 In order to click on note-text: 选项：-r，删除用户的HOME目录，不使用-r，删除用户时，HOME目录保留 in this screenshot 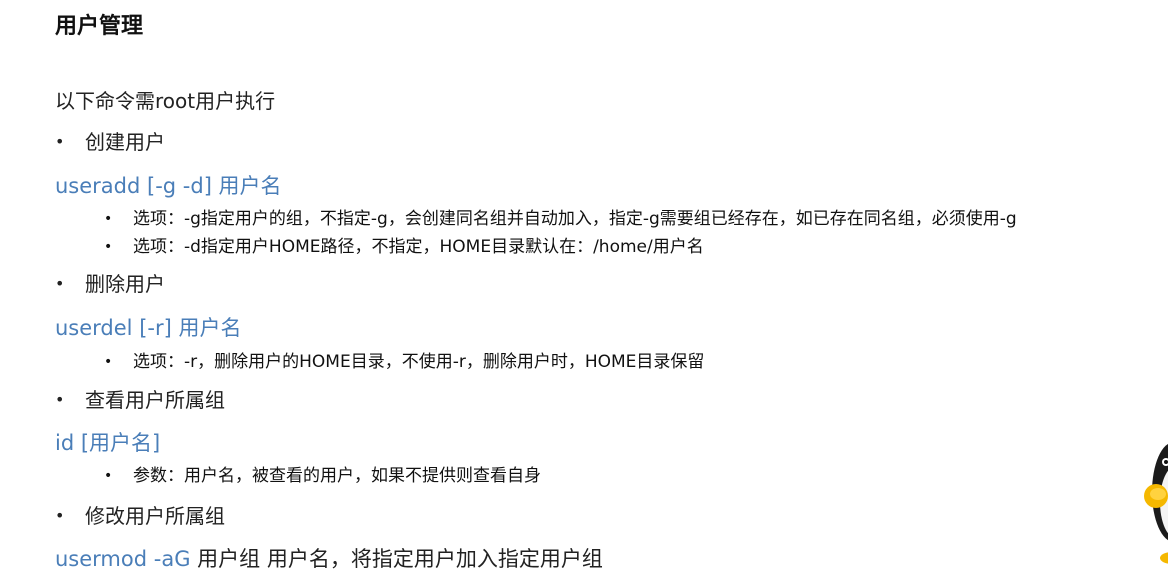, I will do `click(419, 362)`.